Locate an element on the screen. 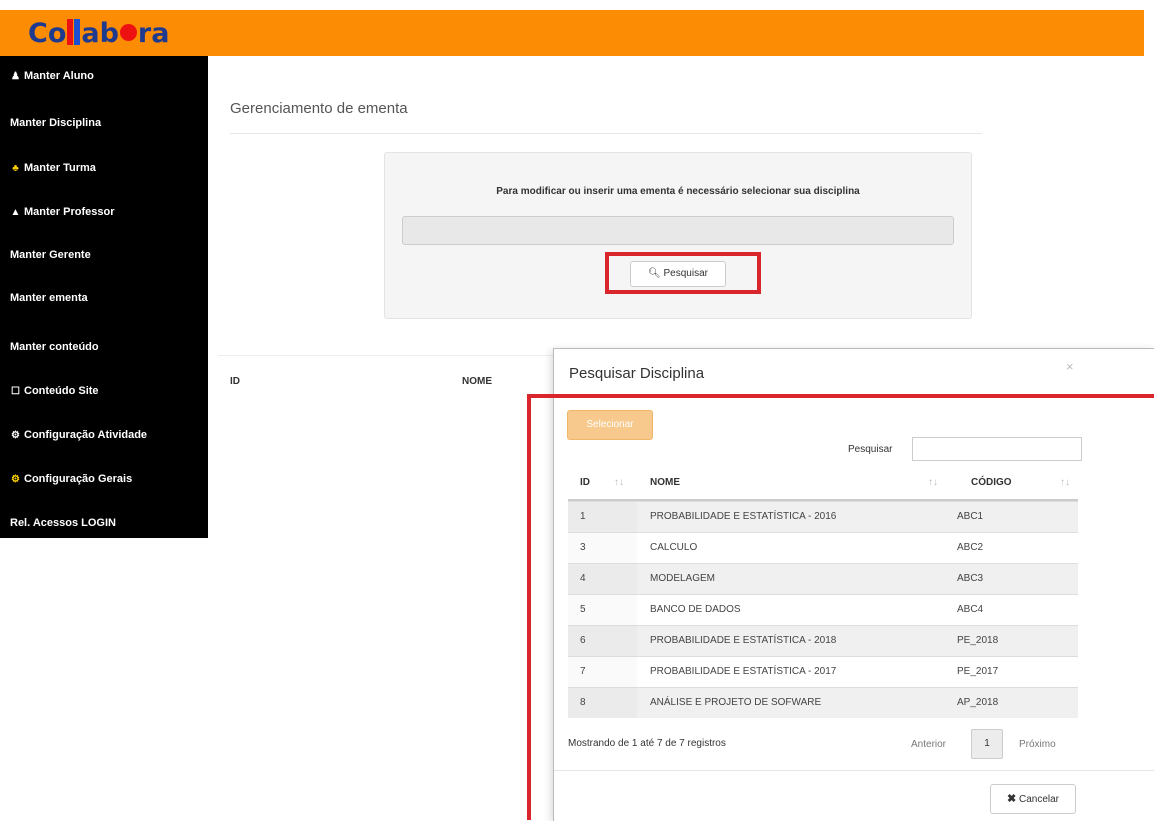 This screenshot has width=1154, height=821. top-bar is located at coordinates (572, 33).